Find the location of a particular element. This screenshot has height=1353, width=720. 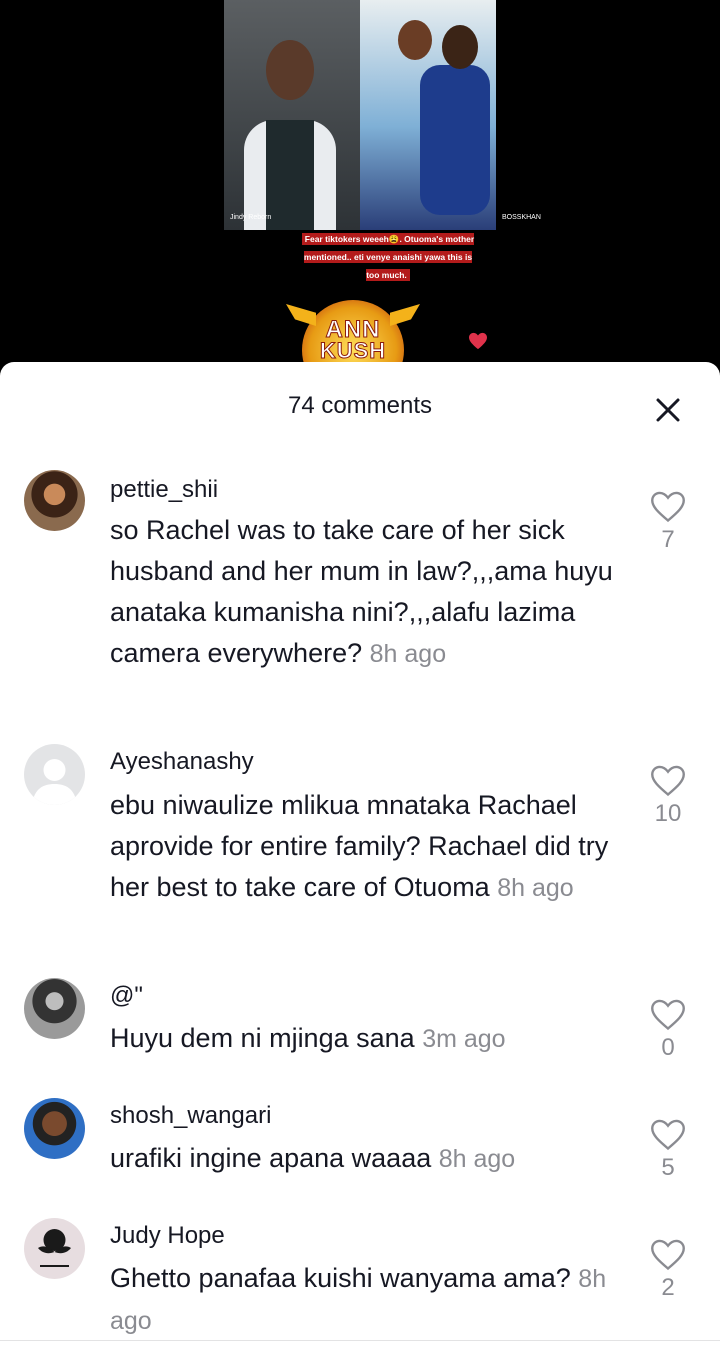

comment-text: urafiki ingine apana waaaa 8h ago is located at coordinates (313, 1158).